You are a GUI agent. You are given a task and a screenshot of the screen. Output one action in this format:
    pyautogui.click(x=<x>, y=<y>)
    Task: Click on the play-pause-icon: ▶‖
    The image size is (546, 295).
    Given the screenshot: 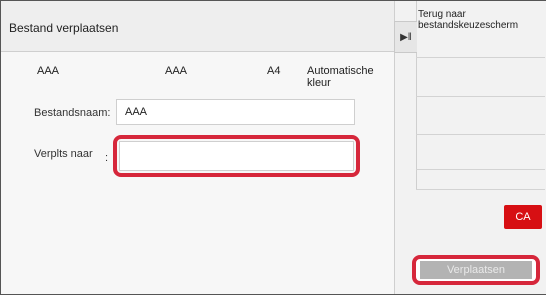 What is the action you would take?
    pyautogui.click(x=406, y=37)
    